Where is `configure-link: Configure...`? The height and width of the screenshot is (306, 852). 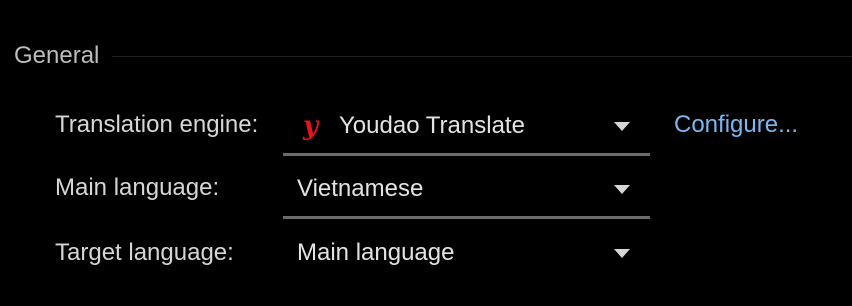 configure-link: Configure... is located at coordinates (736, 125).